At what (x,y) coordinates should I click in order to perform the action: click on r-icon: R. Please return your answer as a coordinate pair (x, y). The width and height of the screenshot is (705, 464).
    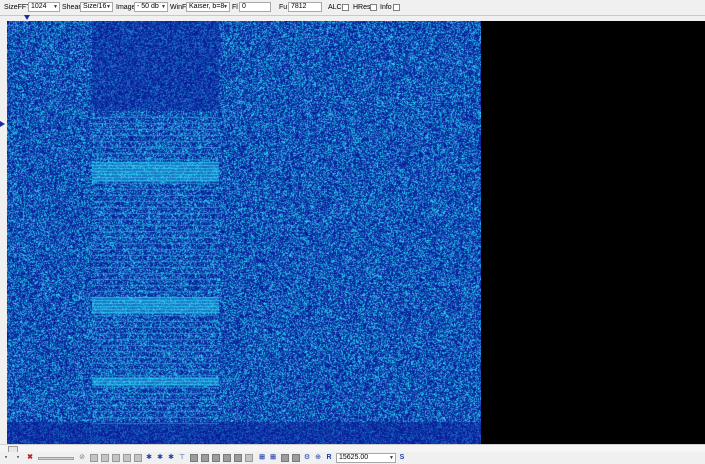
    Looking at the image, I should click on (329, 458).